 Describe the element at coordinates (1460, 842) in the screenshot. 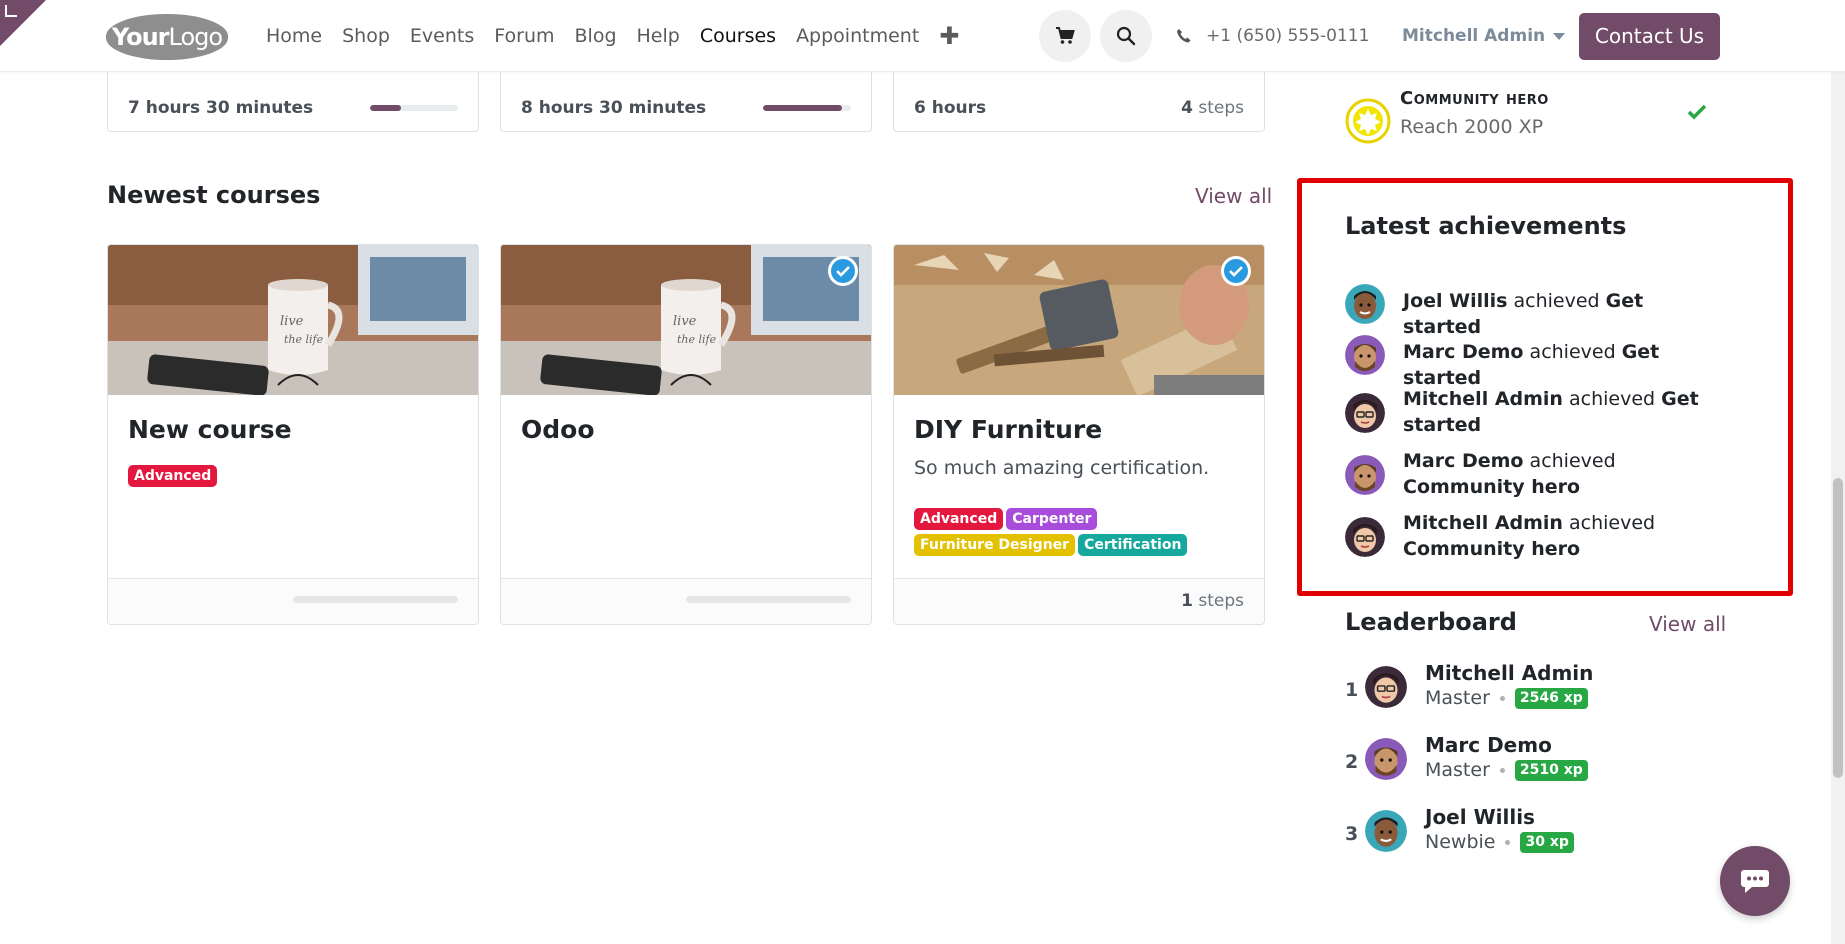

I see `leaderboard-level: Newbie` at that location.